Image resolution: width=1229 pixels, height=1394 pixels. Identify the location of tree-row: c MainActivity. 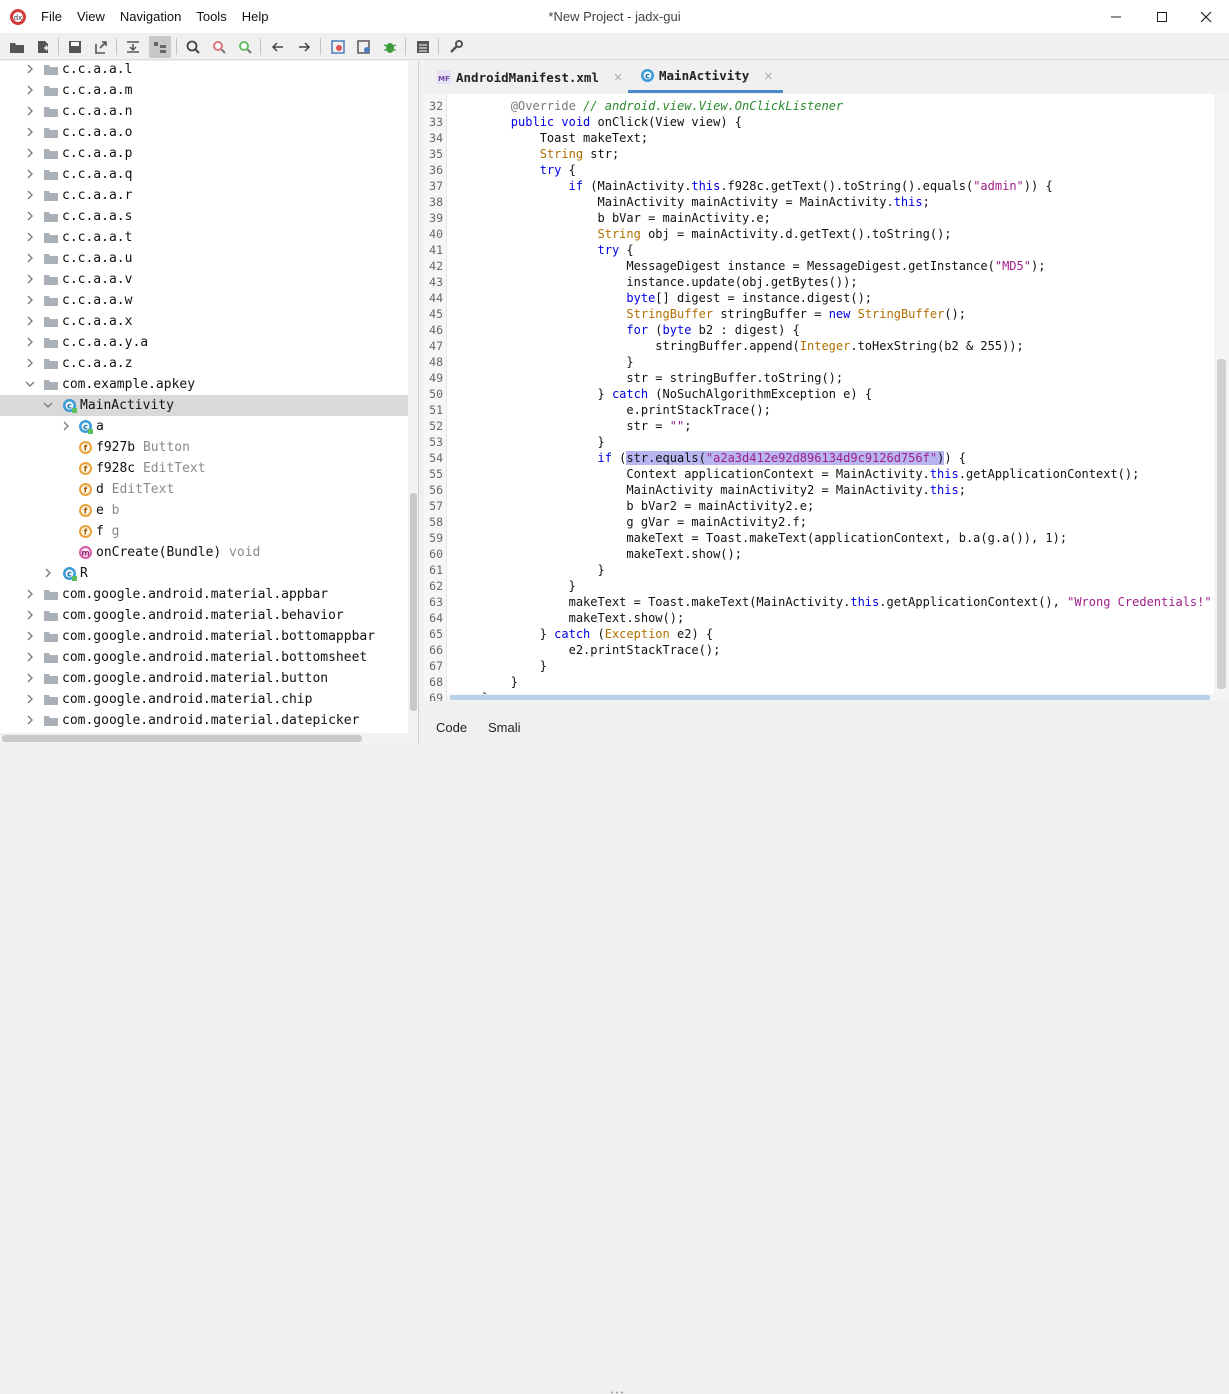
(204, 405).